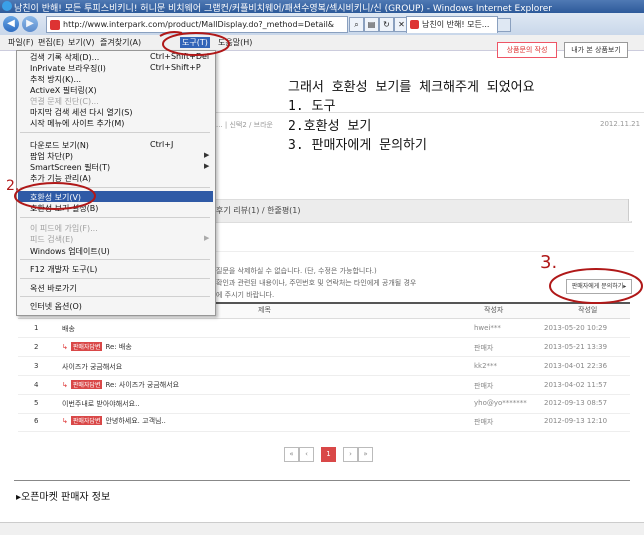  Describe the element at coordinates (596, 286) in the screenshot. I see `circle-ask-seller` at that location.